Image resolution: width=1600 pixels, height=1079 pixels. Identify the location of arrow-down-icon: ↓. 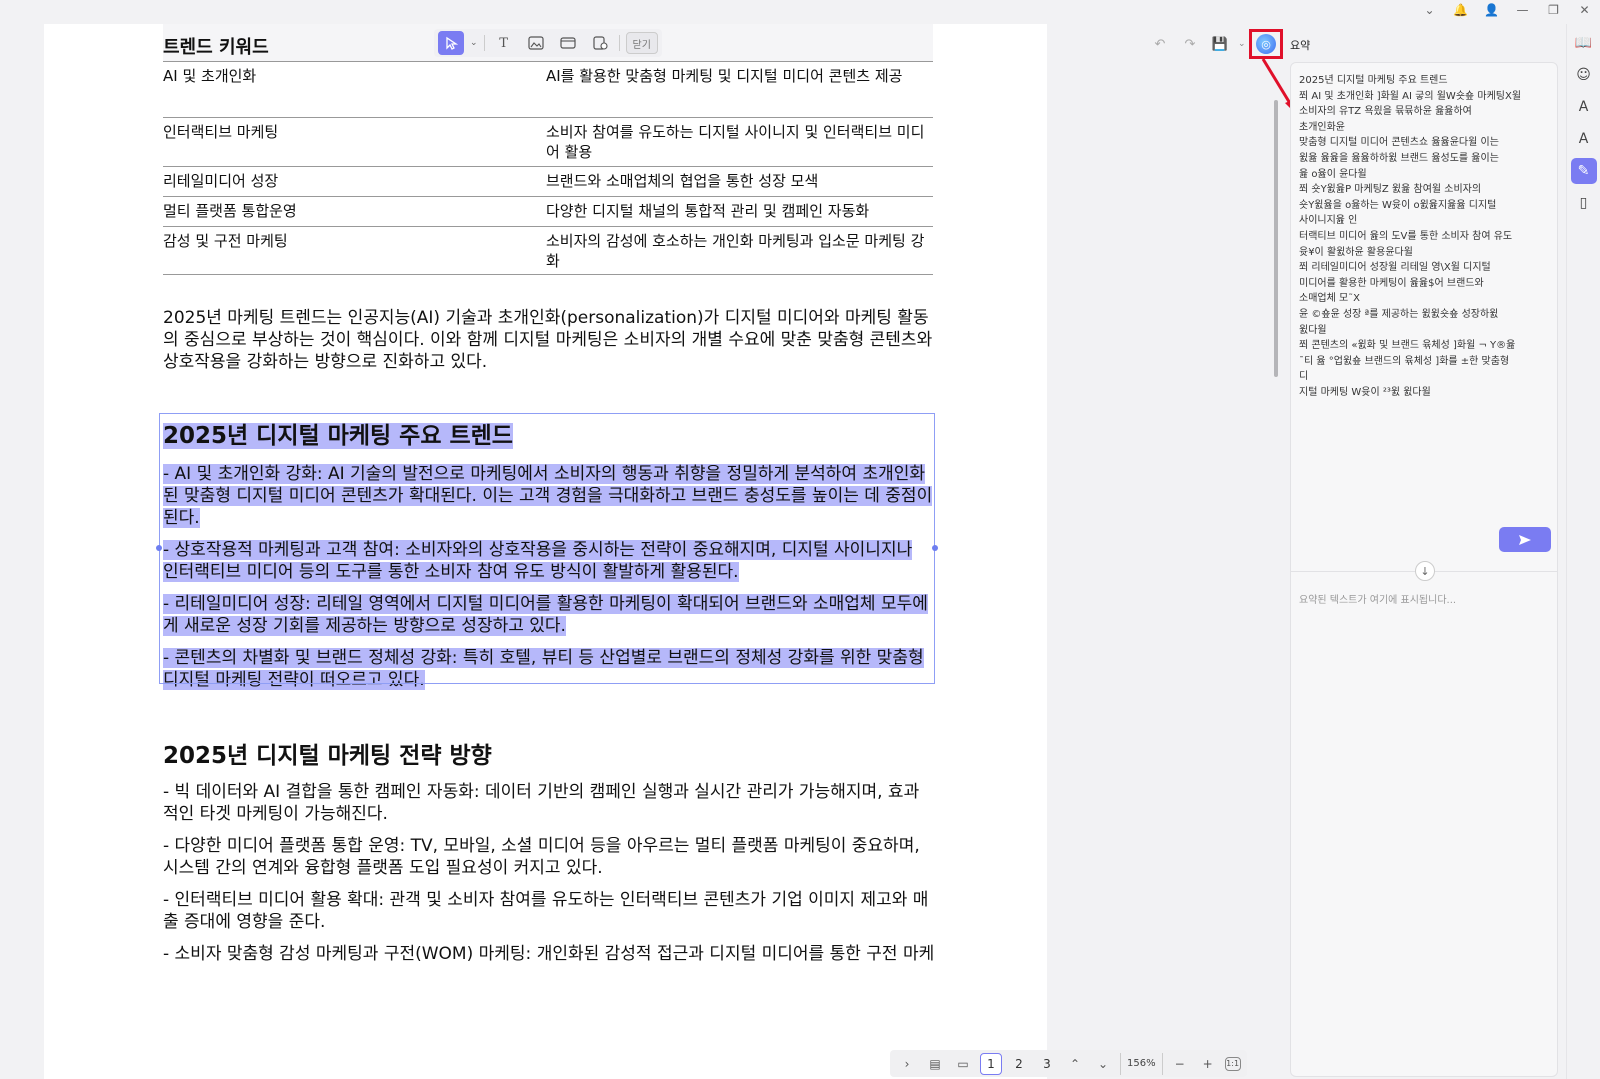
(1425, 571).